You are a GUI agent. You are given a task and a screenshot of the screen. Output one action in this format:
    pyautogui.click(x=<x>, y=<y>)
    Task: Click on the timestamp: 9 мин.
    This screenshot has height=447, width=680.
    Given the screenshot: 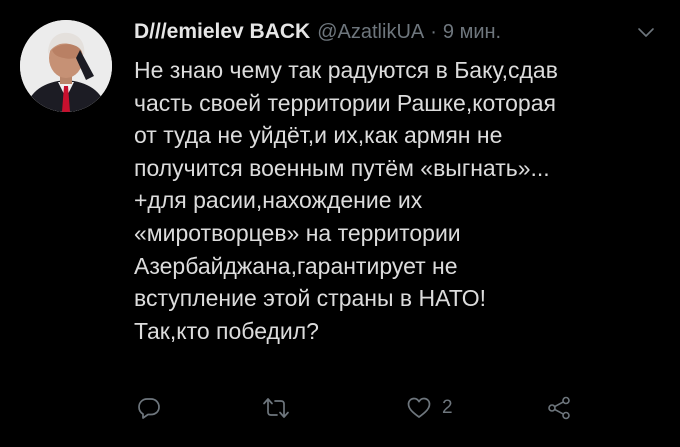 What is the action you would take?
    pyautogui.click(x=472, y=32)
    